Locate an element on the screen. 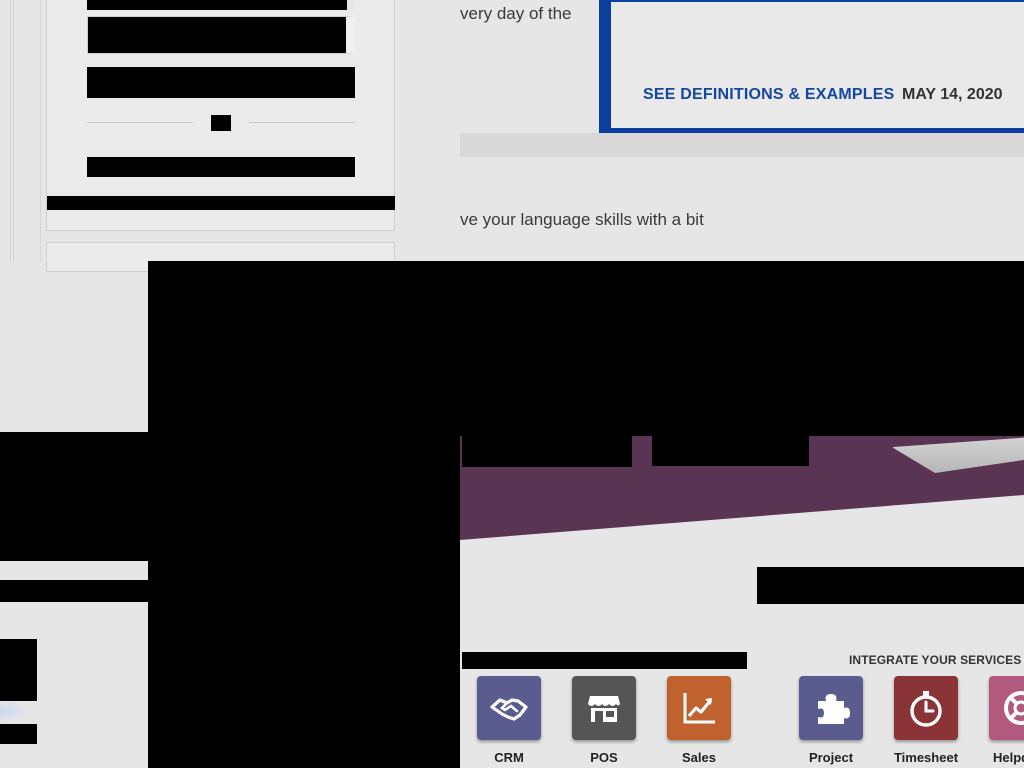 The image size is (1024, 768). app-sales: Sales is located at coordinates (699, 720).